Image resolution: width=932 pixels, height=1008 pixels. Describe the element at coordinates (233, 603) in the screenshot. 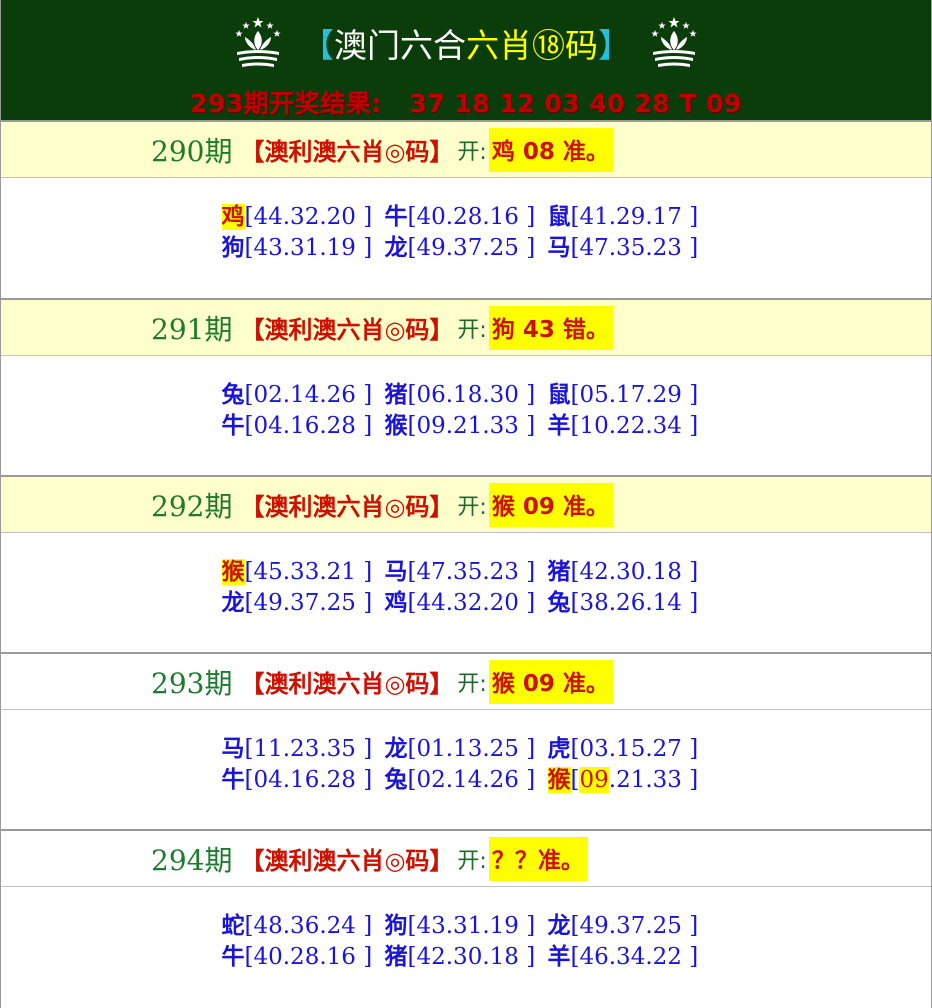

I see `zodiac-sign: 龙` at that location.